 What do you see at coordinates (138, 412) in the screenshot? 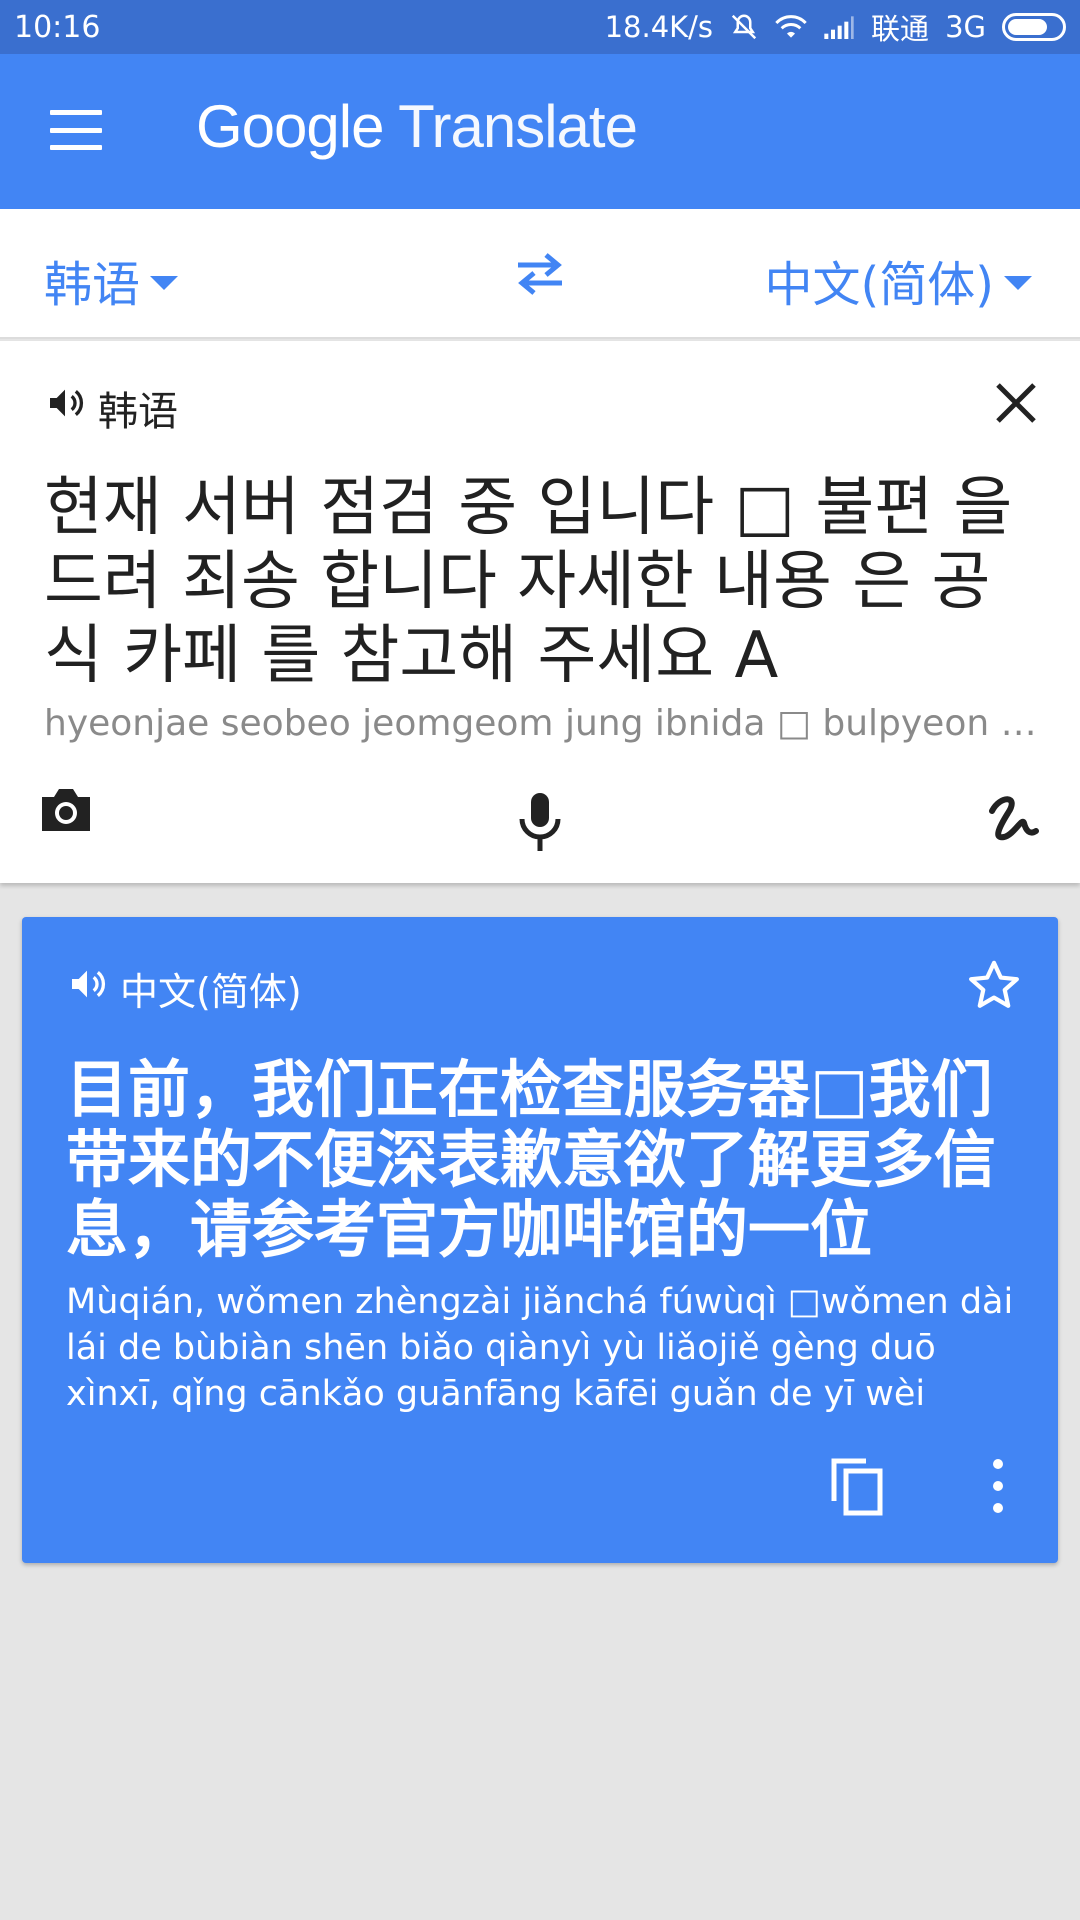
I see `source-lang-label: 韩语` at bounding box center [138, 412].